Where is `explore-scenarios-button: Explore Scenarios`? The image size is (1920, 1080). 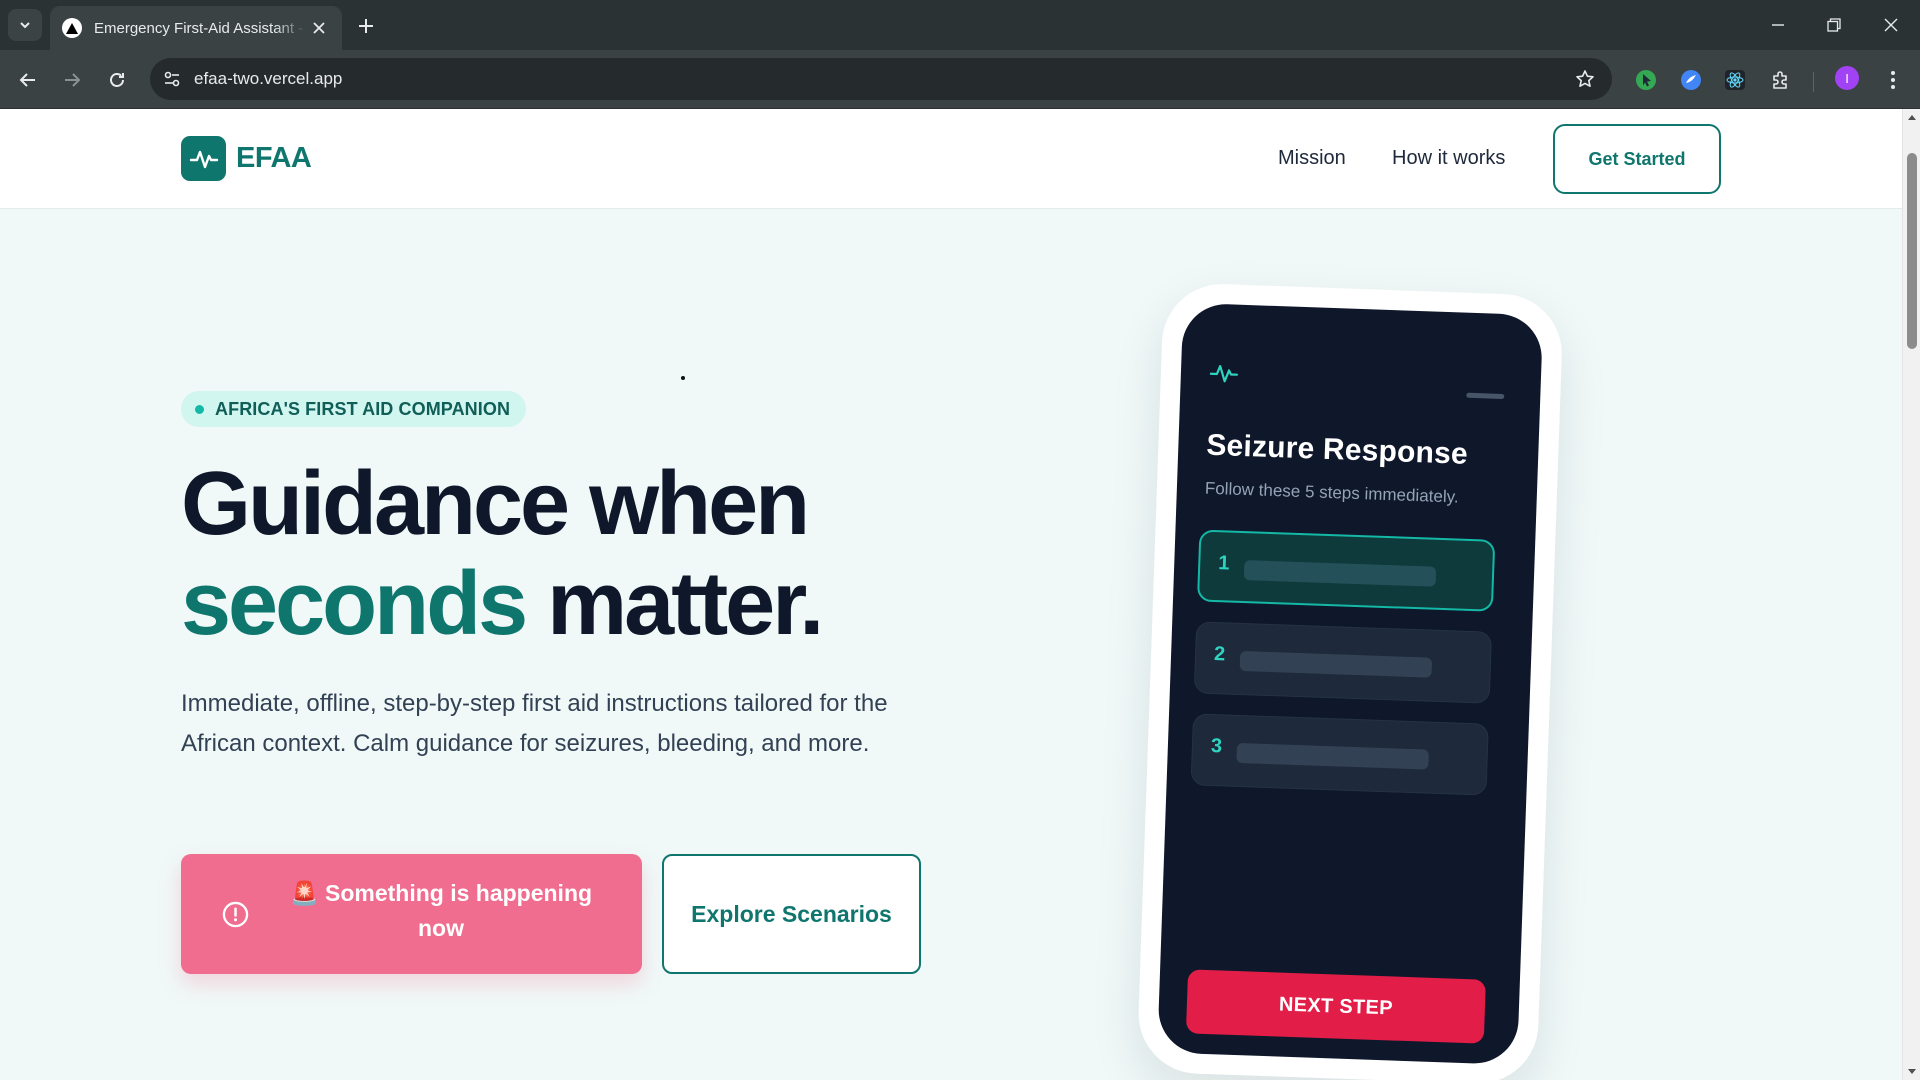 explore-scenarios-button: Explore Scenarios is located at coordinates (791, 914).